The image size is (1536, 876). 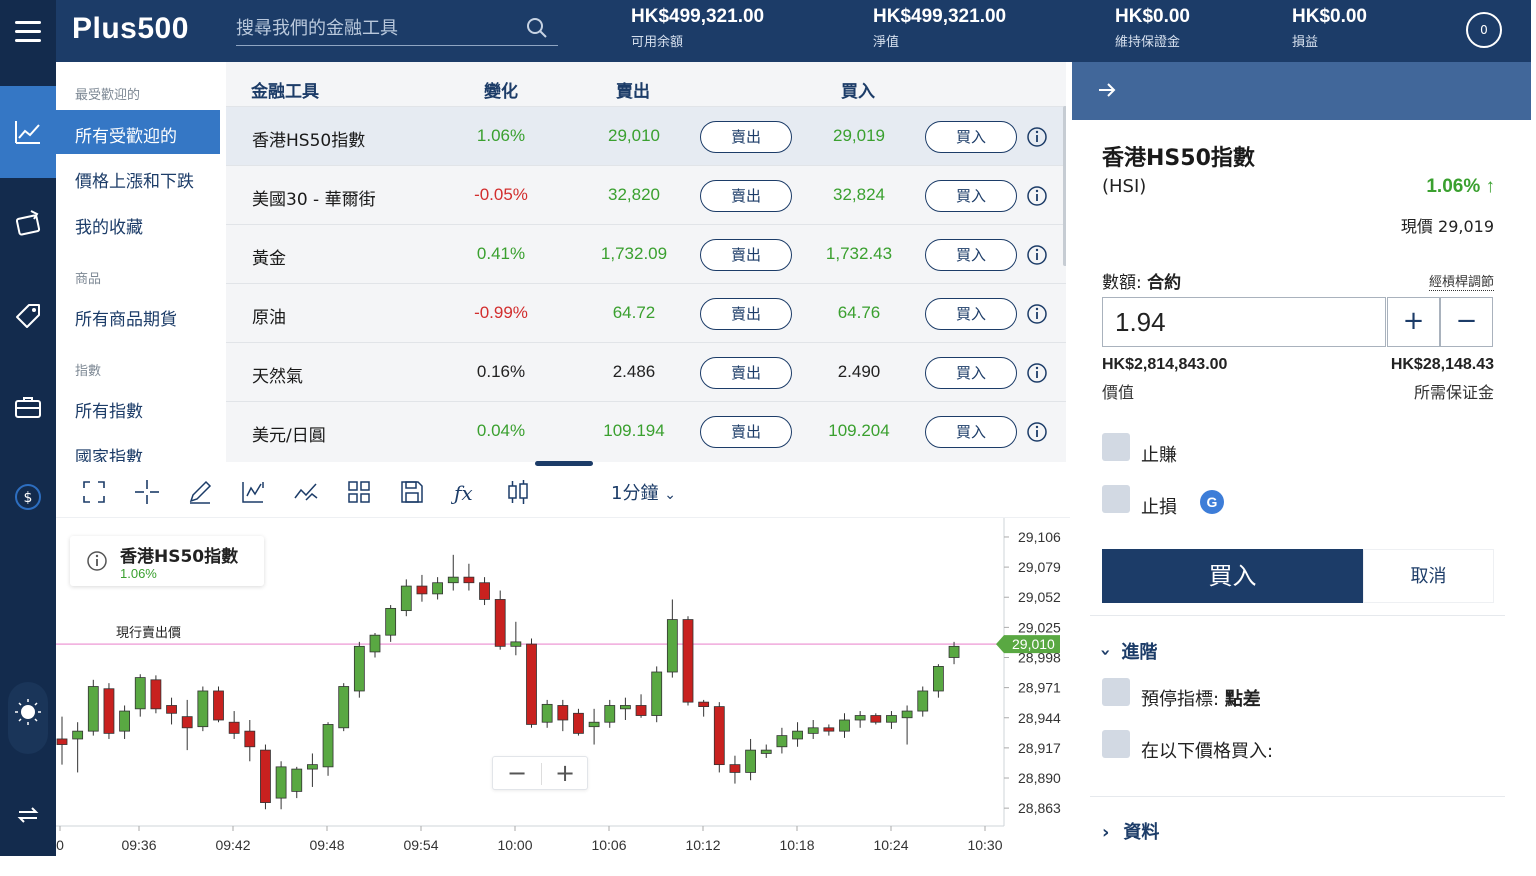 What do you see at coordinates (1484, 30) in the screenshot?
I see `notifications-badge: 0` at bounding box center [1484, 30].